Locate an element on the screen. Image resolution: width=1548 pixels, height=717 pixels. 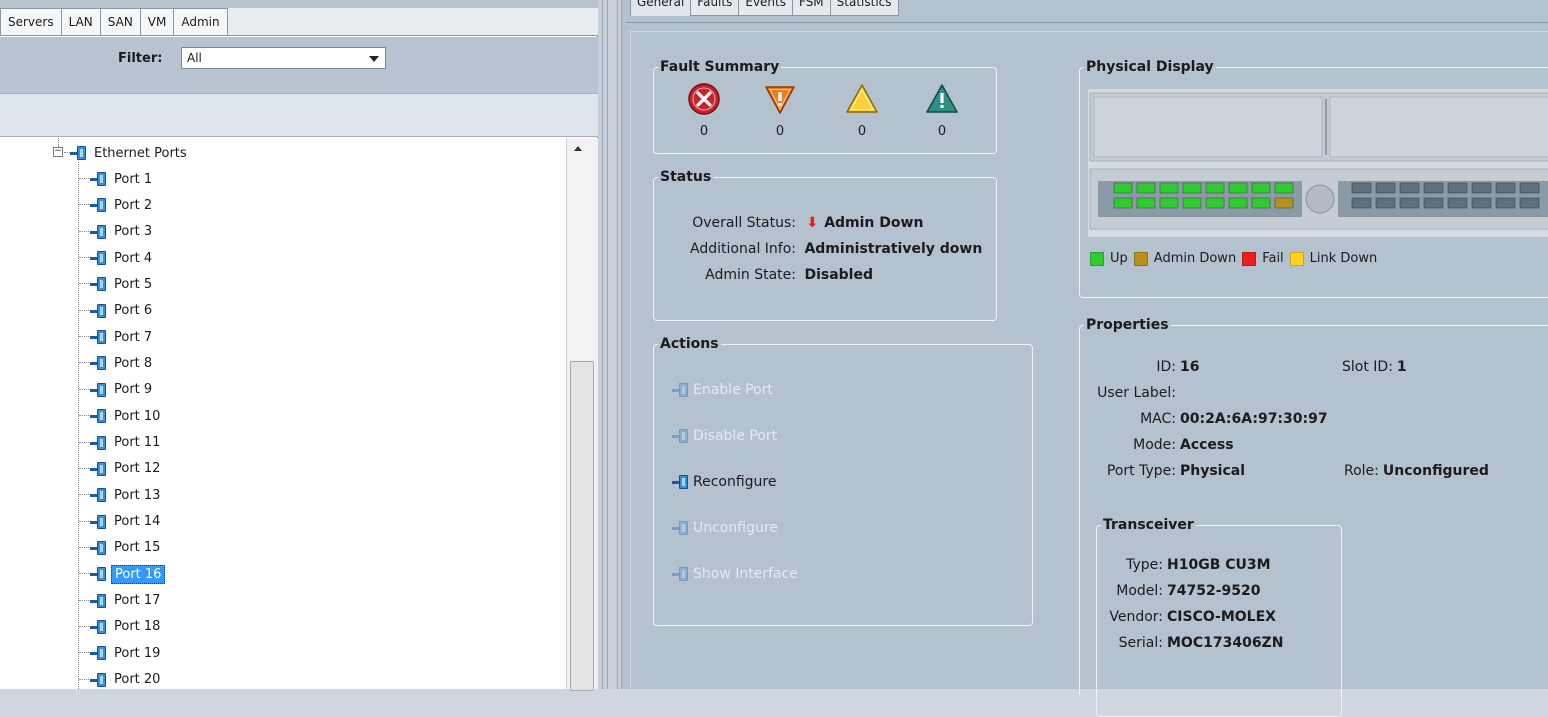
tab-fsm: FSM is located at coordinates (811, 8).